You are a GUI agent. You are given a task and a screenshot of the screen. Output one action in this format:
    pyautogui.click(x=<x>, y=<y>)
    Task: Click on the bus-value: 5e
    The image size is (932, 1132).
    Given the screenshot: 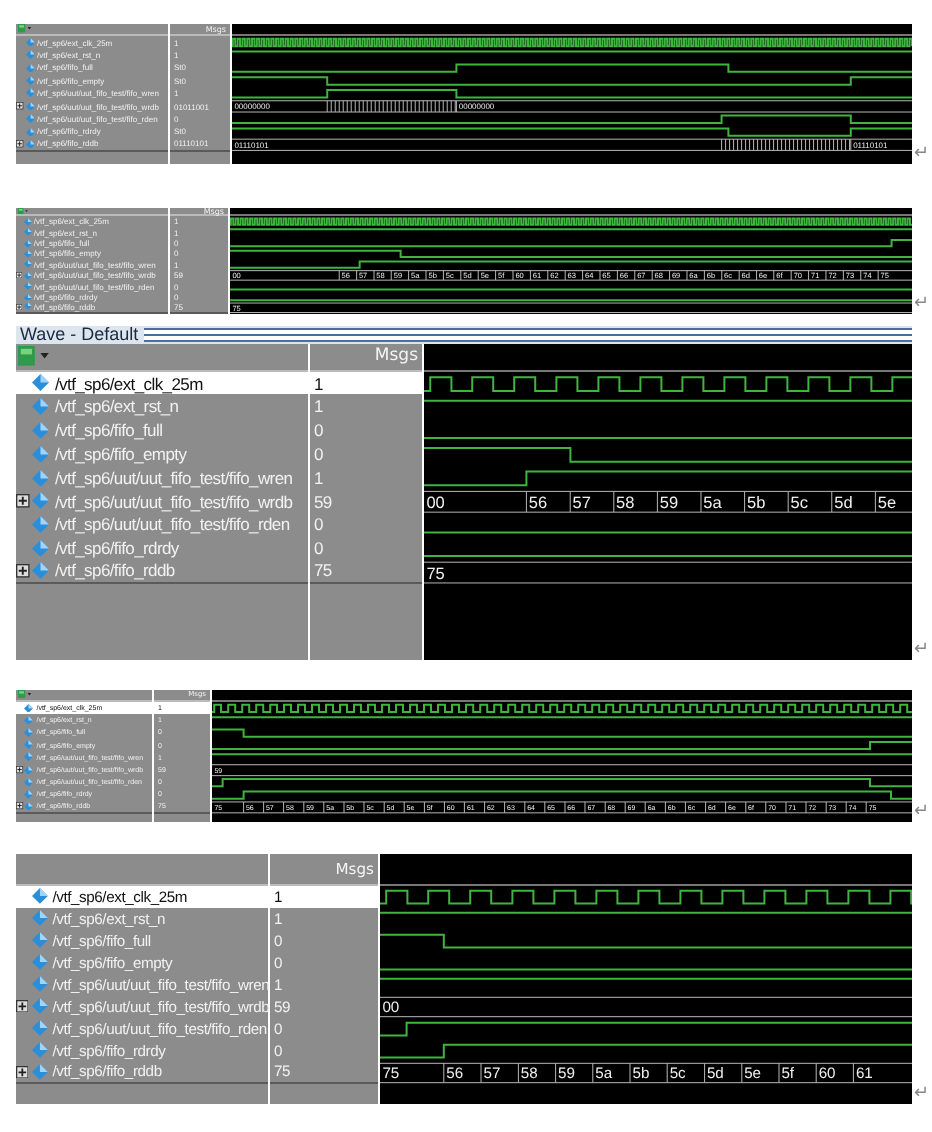 What is the action you would take?
    pyautogui.click(x=887, y=502)
    